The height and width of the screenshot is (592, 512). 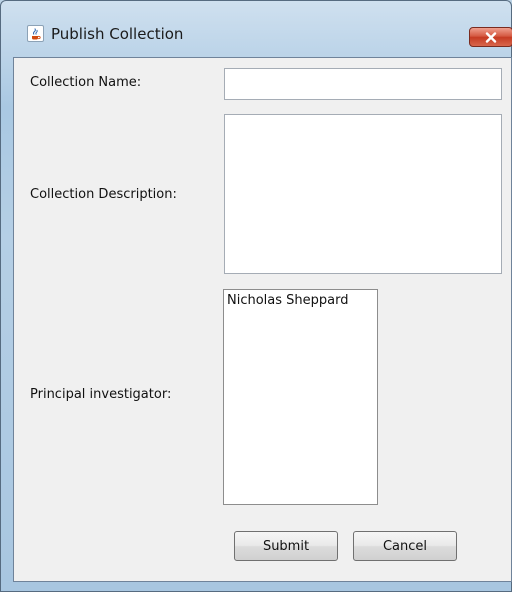 I want to click on list-item: Nicholas Sheppard, so click(x=300, y=300).